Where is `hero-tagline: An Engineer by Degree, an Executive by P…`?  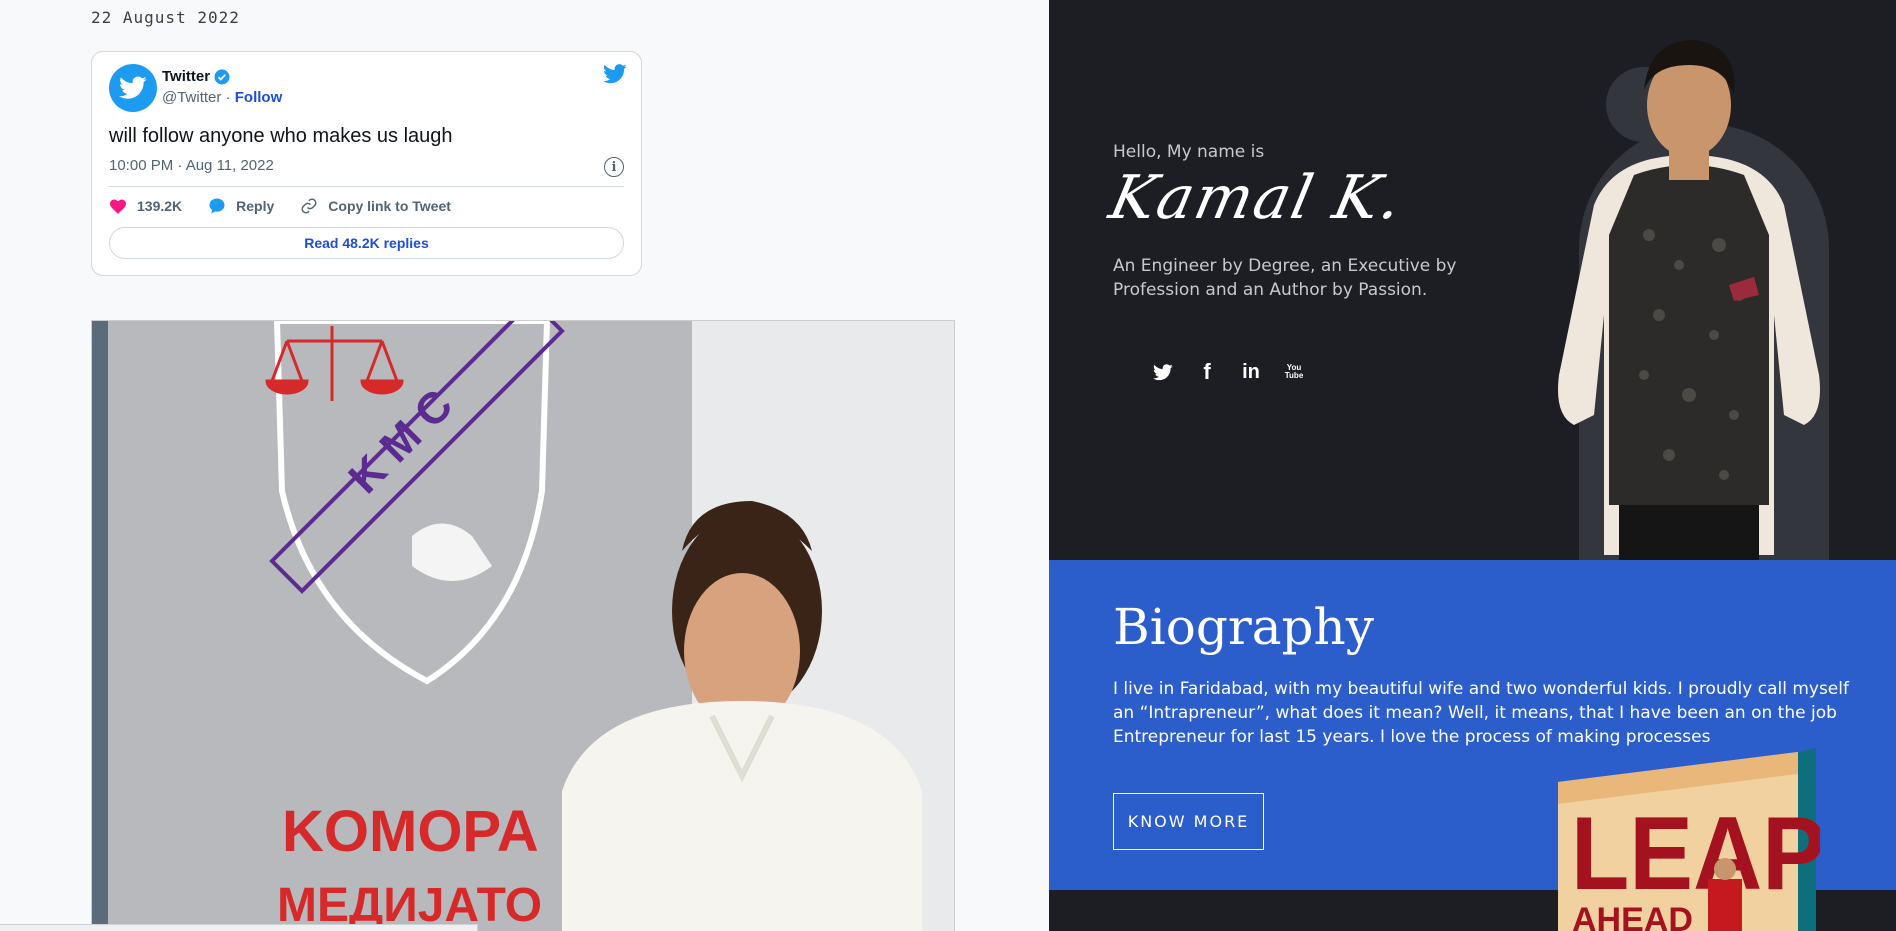
hero-tagline: An Engineer by Degree, an Executive by P… is located at coordinates (1285, 278).